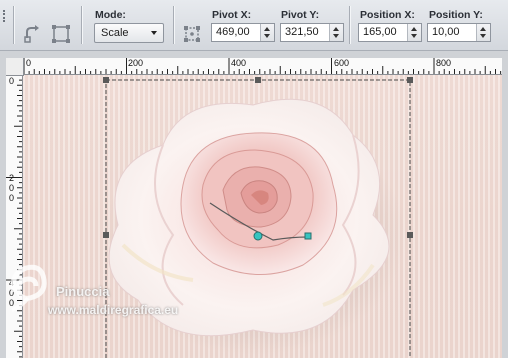 The height and width of the screenshot is (358, 508). Describe the element at coordinates (12, 188) in the screenshot. I see `ruler-label-v-200: 2 0 0` at that location.